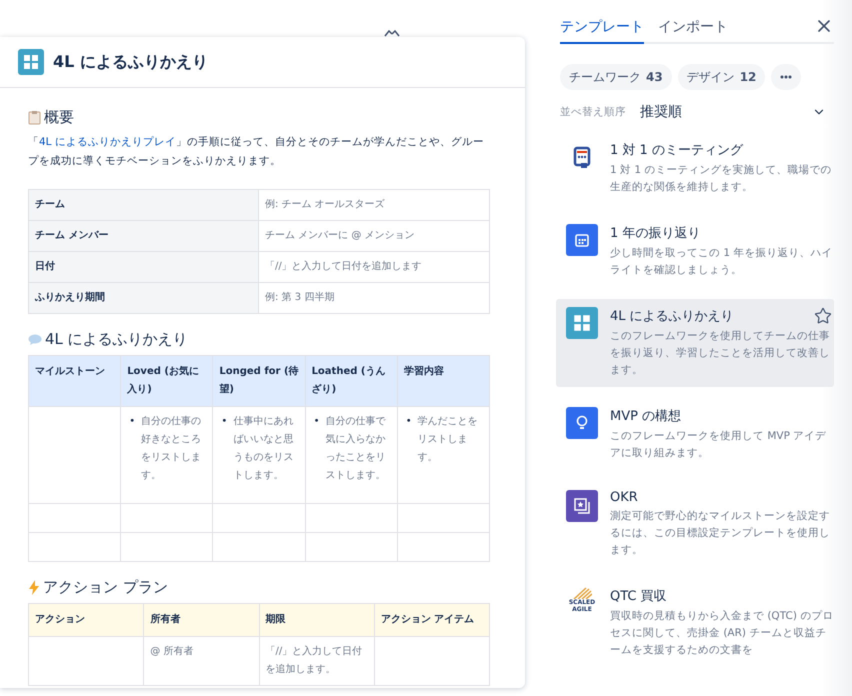  Describe the element at coordinates (602, 31) in the screenshot. I see `tab: テンプレート` at that location.